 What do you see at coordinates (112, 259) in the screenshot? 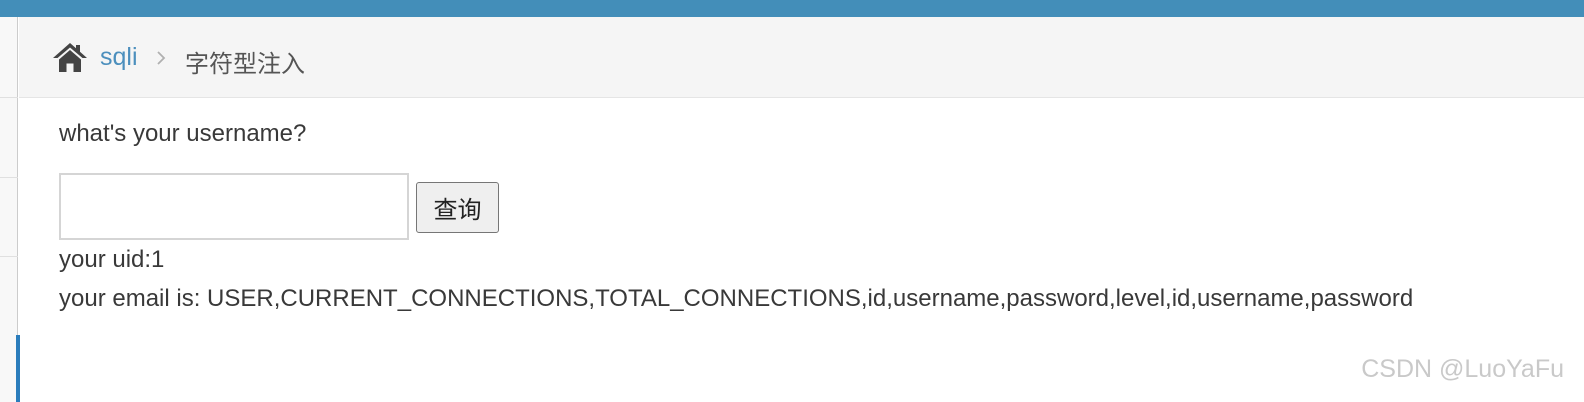
I see `uid-result: your uid:1` at bounding box center [112, 259].